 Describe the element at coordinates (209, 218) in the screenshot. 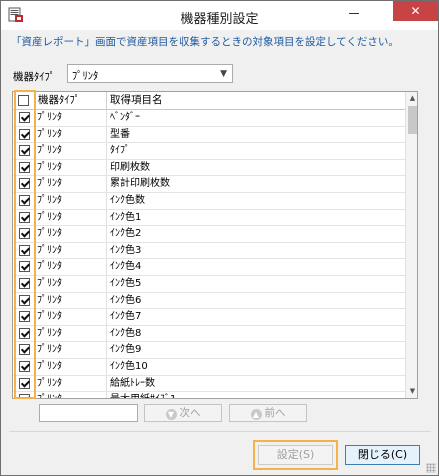

I see `table-row: ﾌﾟﾘﾝﾀ ｲﾝｸ色1` at that location.